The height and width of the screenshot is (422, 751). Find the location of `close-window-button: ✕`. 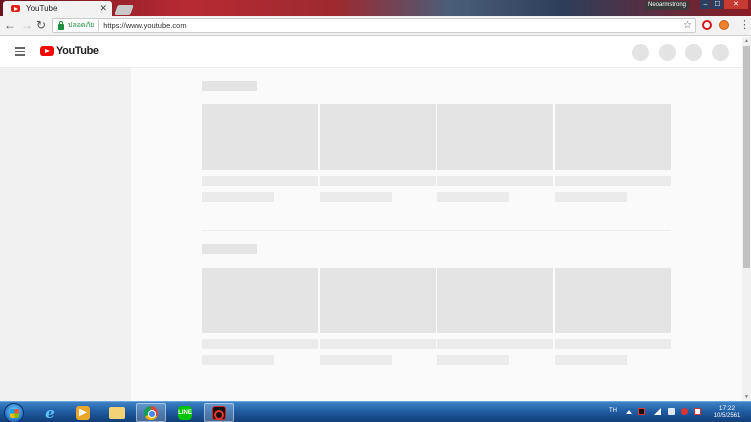

close-window-button: ✕ is located at coordinates (736, 4).